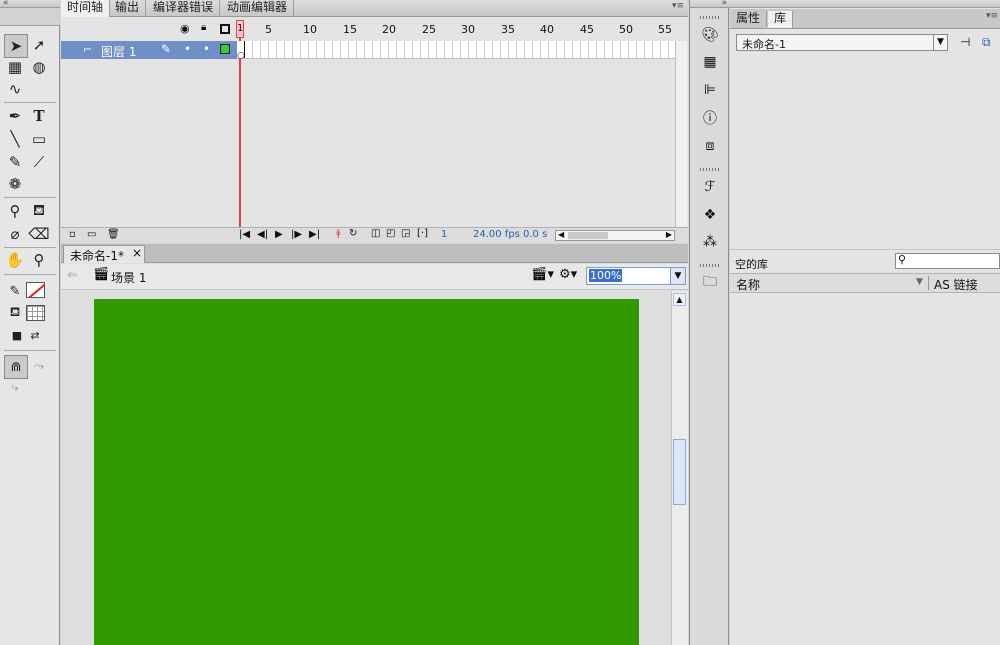  I want to click on color-icon: 🎨︎, so click(710, 35).